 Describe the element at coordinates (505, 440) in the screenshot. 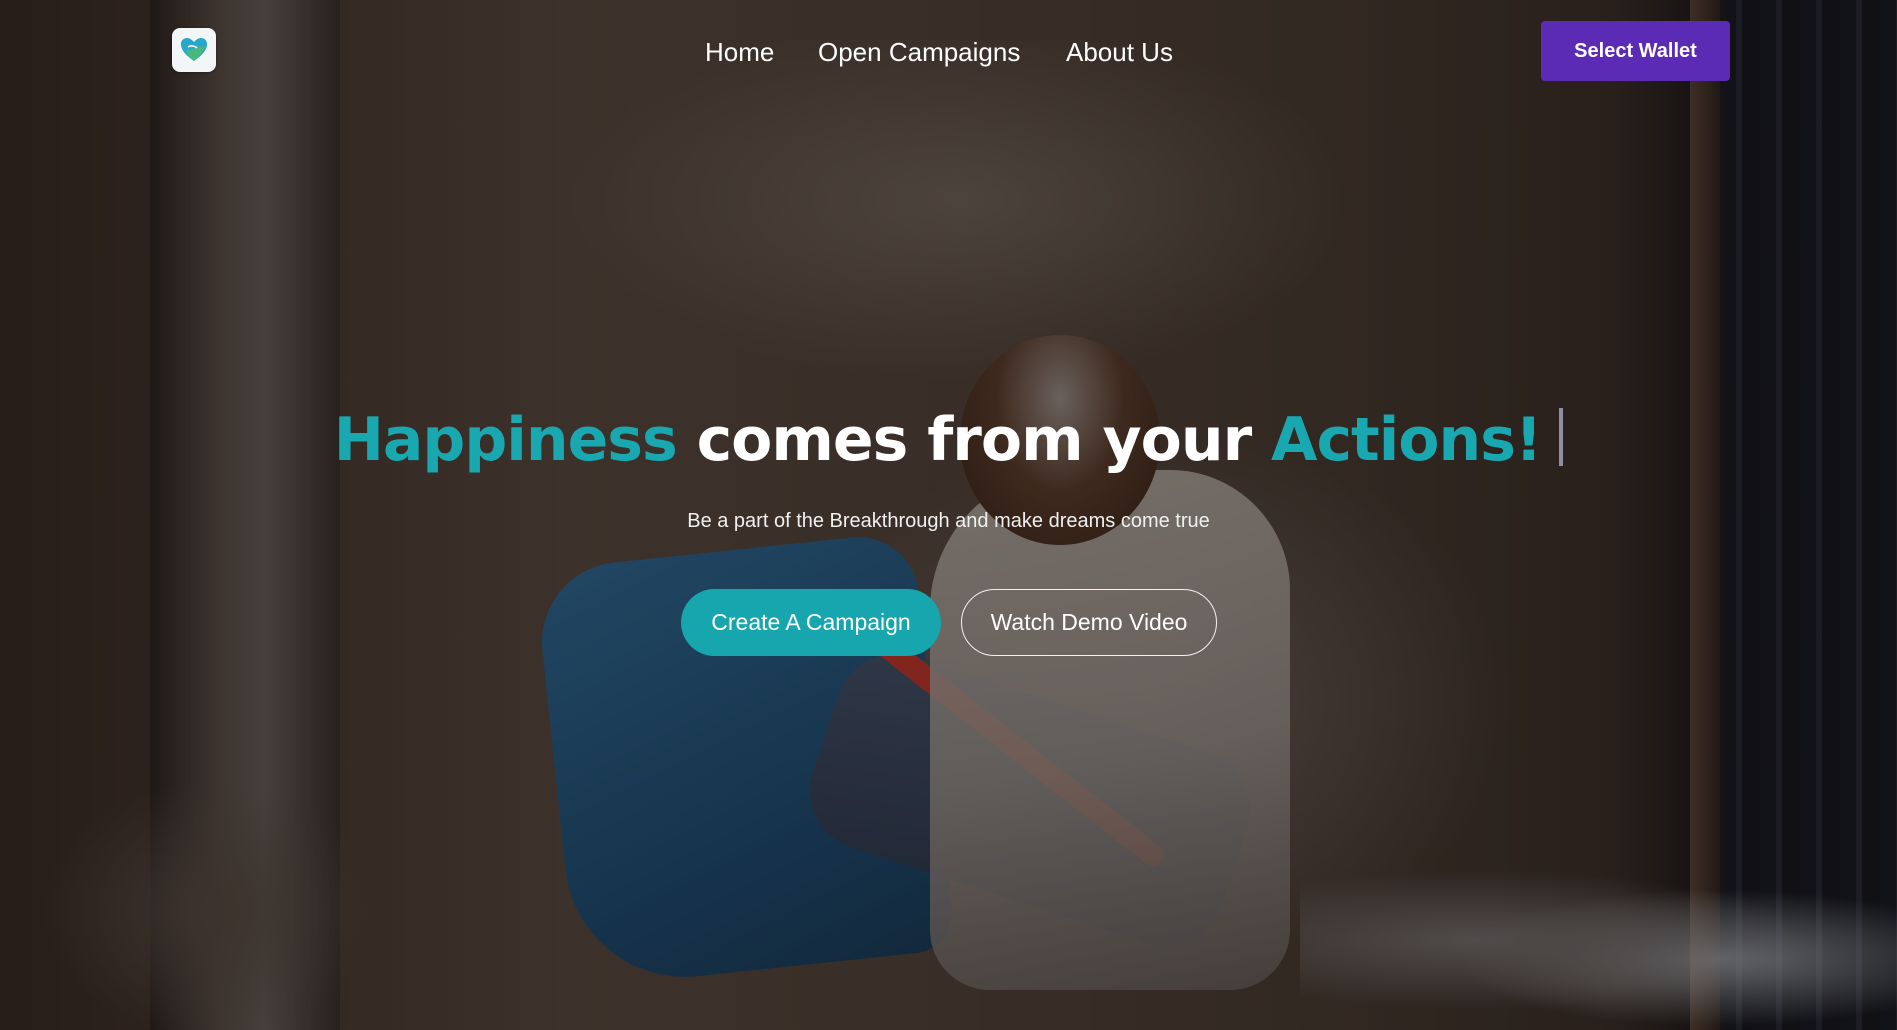

I see `headline-happiness: Happiness` at that location.